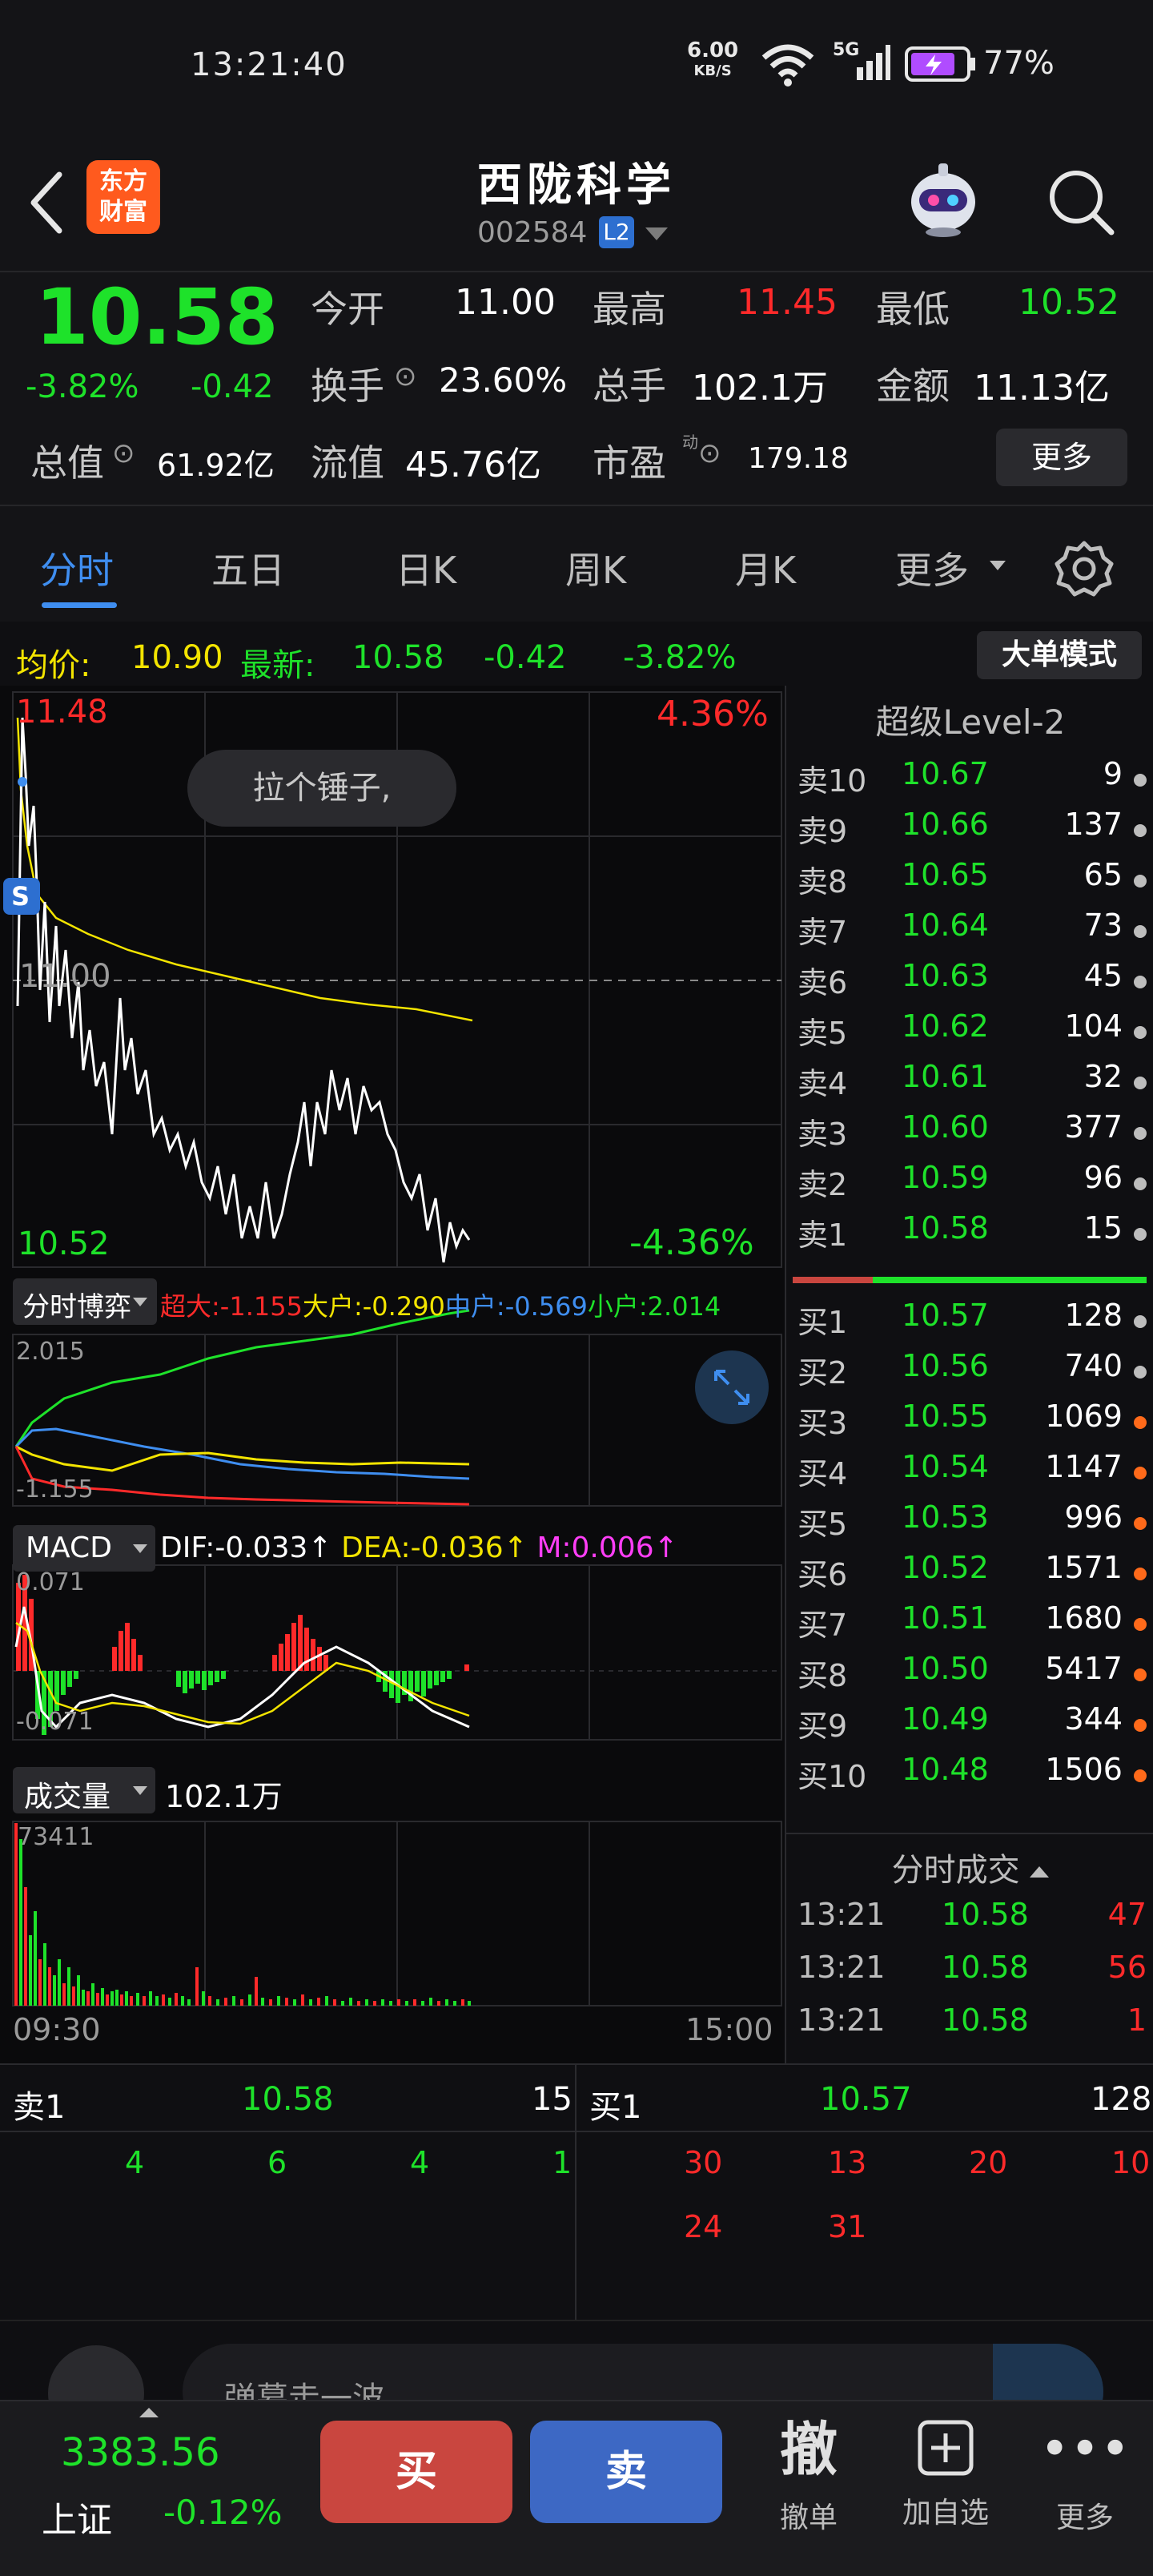 This screenshot has height=2576, width=1153. Describe the element at coordinates (945, 1177) in the screenshot. I see `ask-price: 10.59` at that location.